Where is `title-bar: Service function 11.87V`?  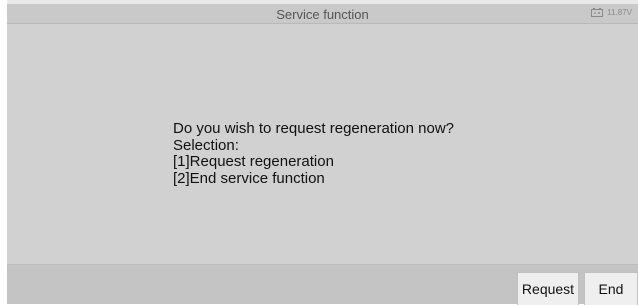
title-bar: Service function 11.87V is located at coordinates (322, 12).